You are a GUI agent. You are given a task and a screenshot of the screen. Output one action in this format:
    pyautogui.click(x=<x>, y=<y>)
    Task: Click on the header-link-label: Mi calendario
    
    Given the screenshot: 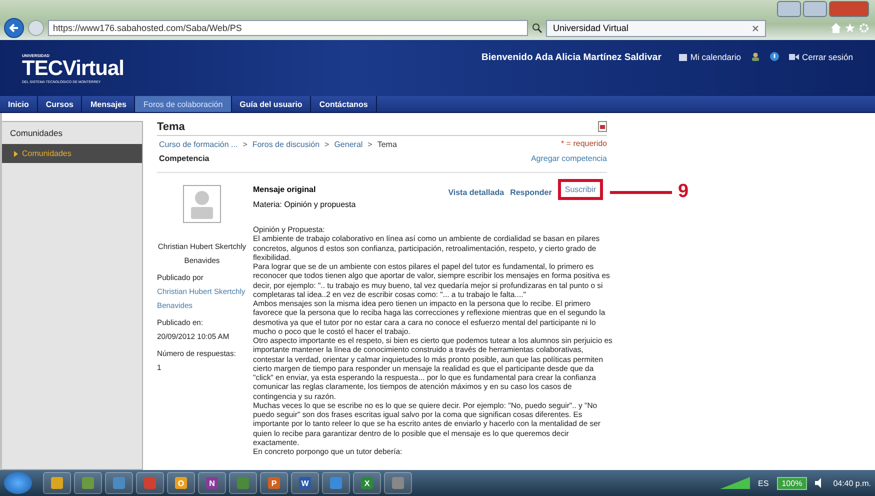 What is the action you would take?
    pyautogui.click(x=715, y=57)
    